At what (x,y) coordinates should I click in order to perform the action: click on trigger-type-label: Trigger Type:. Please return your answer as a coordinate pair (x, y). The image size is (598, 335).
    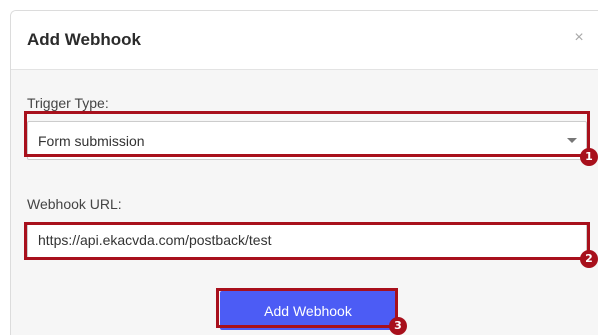
    Looking at the image, I should click on (68, 103).